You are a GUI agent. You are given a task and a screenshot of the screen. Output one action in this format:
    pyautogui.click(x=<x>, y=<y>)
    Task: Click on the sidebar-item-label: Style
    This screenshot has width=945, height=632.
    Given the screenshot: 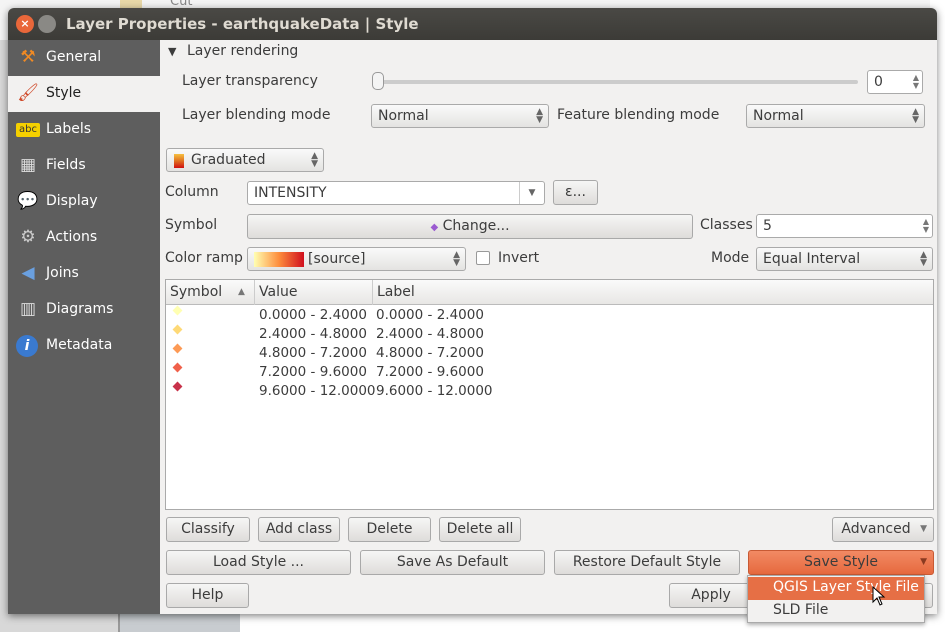 What is the action you would take?
    pyautogui.click(x=64, y=93)
    